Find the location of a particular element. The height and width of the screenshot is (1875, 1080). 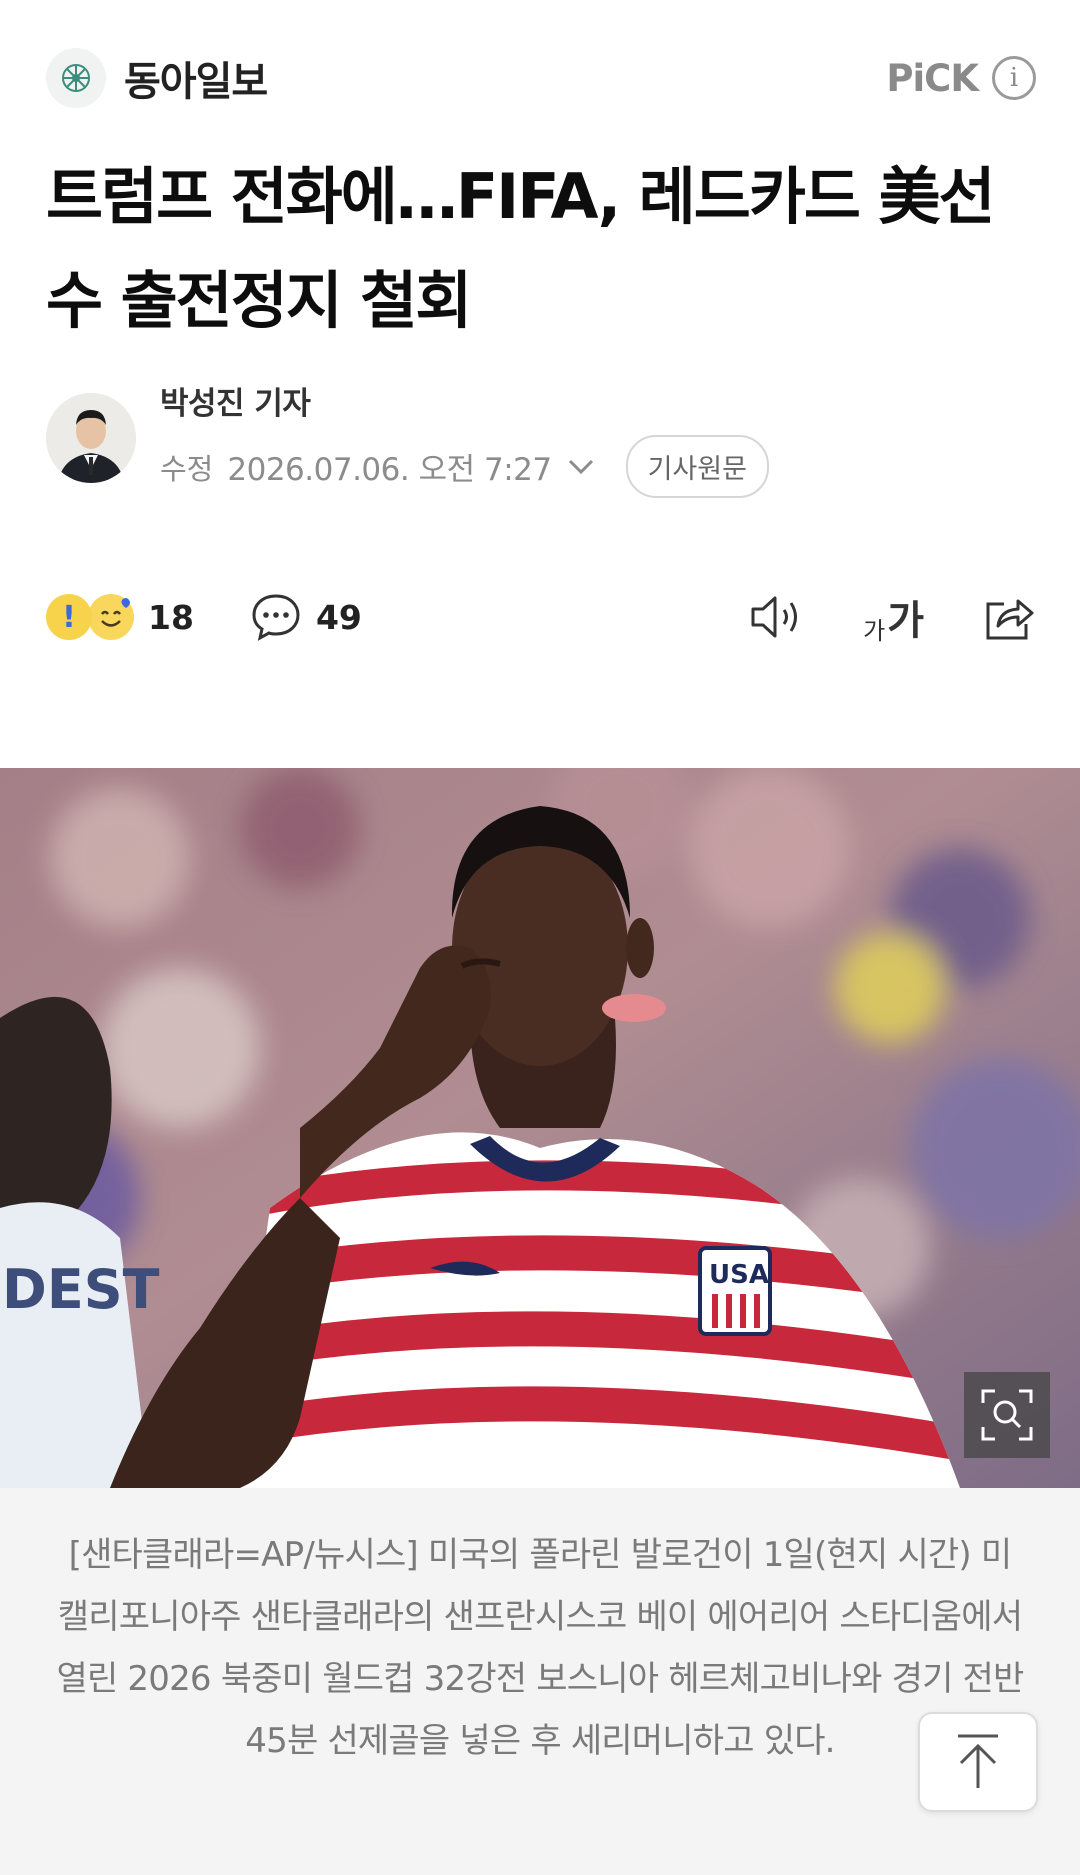

zoom-icon is located at coordinates (1007, 1415).